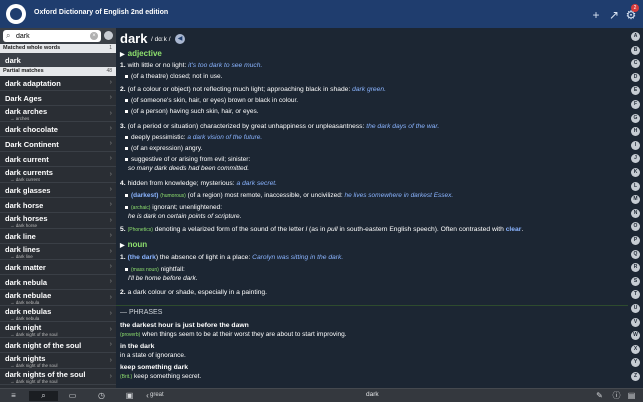 Image resolution: width=643 pixels, height=402 pixels. I want to click on clear-icon: ×, so click(94, 36).